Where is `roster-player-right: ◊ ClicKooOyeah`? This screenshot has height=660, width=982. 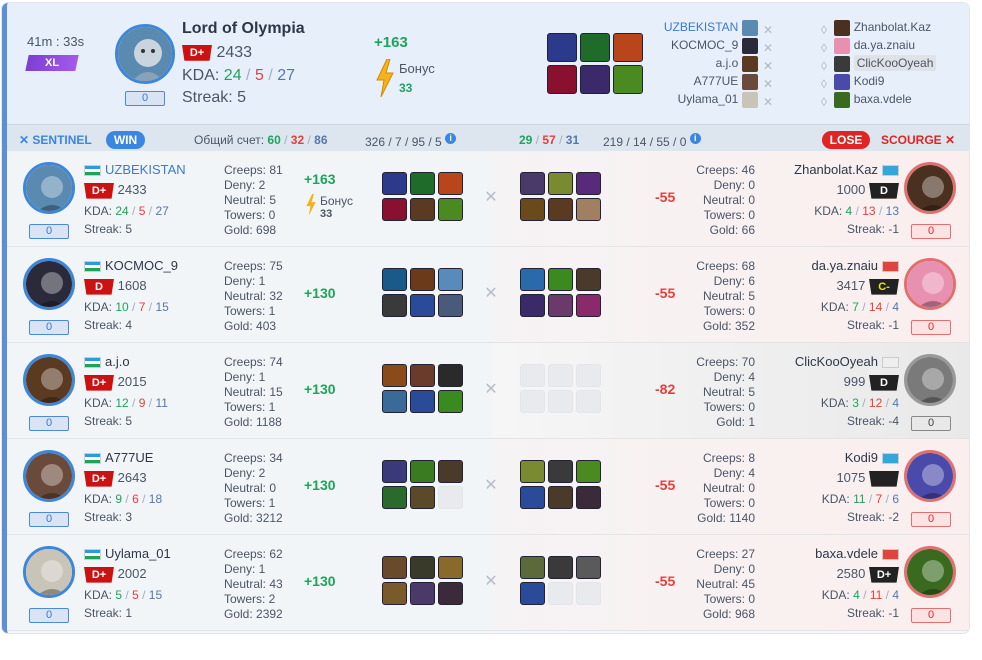 roster-player-right: ◊ ClicKooOyeah is located at coordinates (892, 63).